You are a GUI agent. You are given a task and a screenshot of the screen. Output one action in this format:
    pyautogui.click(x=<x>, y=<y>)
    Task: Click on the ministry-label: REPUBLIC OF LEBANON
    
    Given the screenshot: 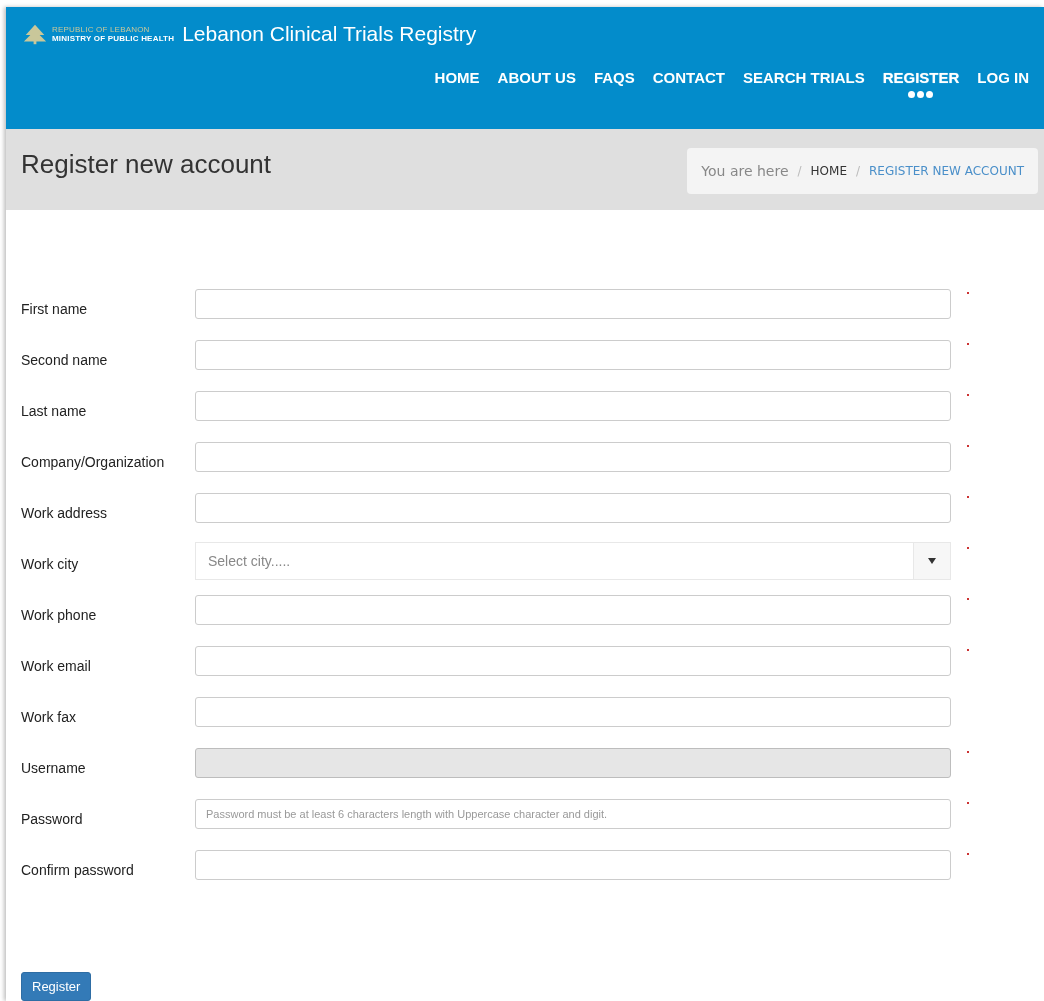 What is the action you would take?
    pyautogui.click(x=101, y=29)
    